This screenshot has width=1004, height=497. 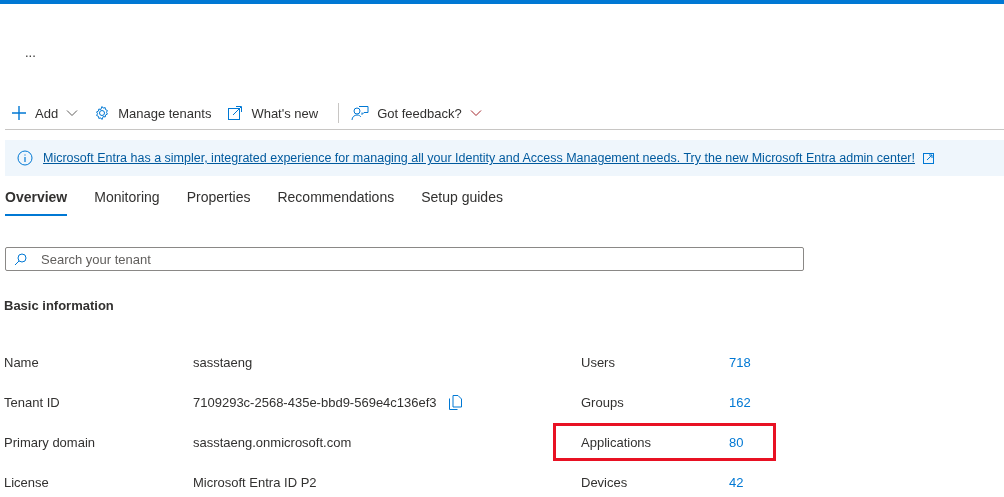 I want to click on tab: Monitoring, so click(x=127, y=201).